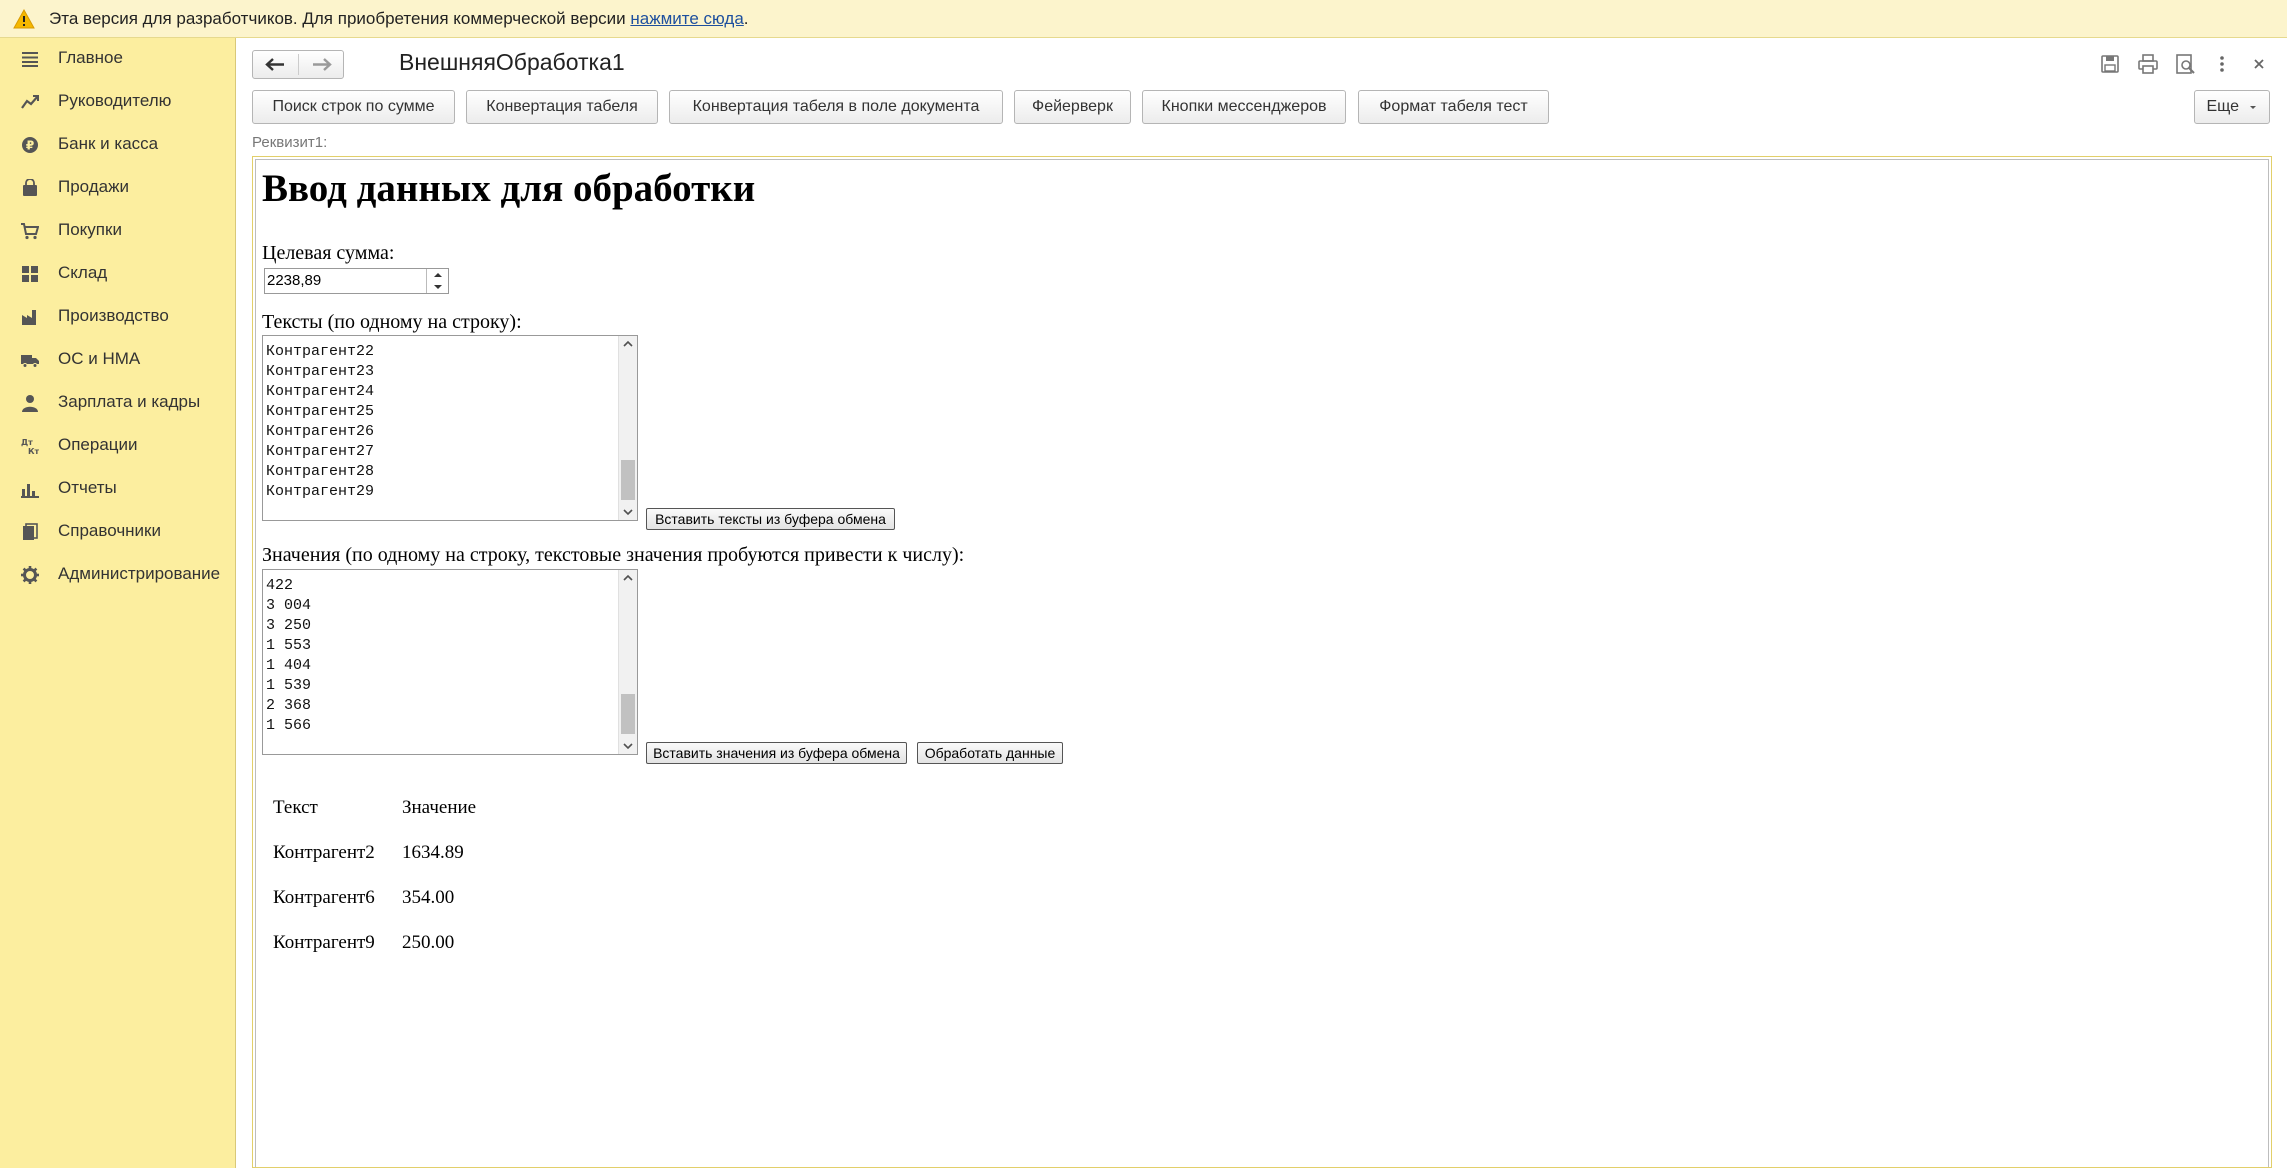 The width and height of the screenshot is (2287, 1168). Describe the element at coordinates (1453, 107) in the screenshot. I see `timesheet-format-test-button: Формат табеля тест` at that location.